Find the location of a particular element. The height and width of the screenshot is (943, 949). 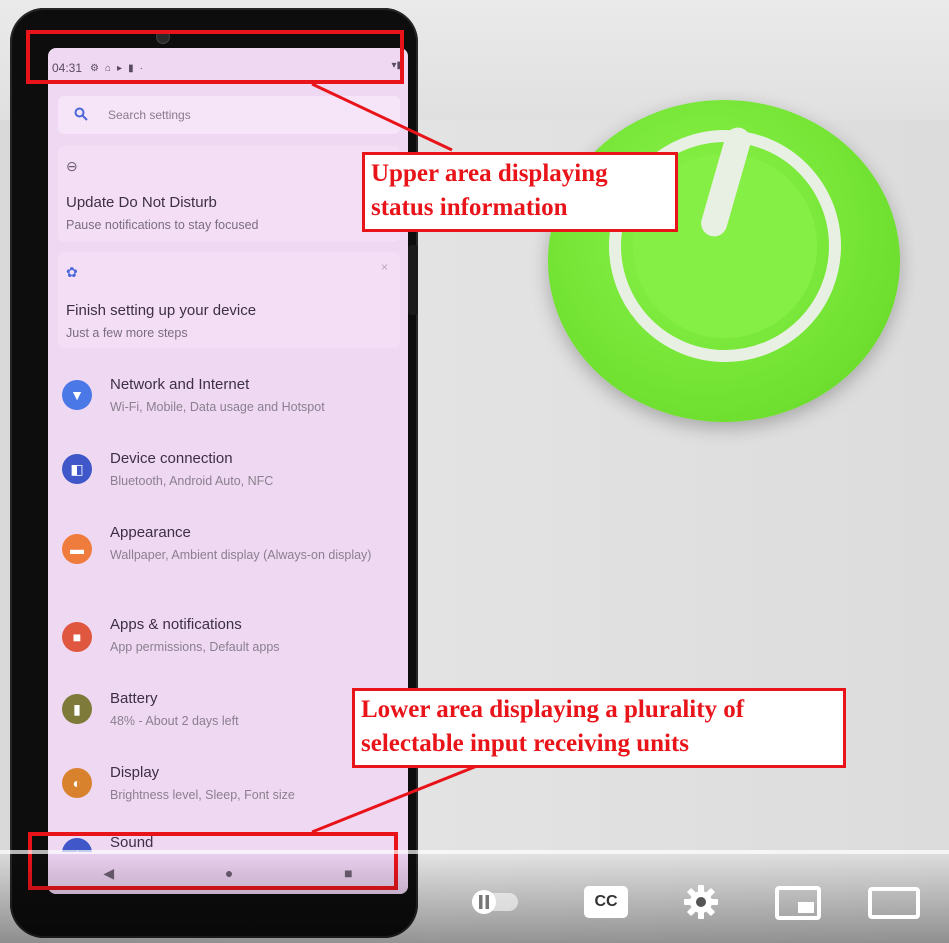

autoplay-toggle is located at coordinates (495, 902).